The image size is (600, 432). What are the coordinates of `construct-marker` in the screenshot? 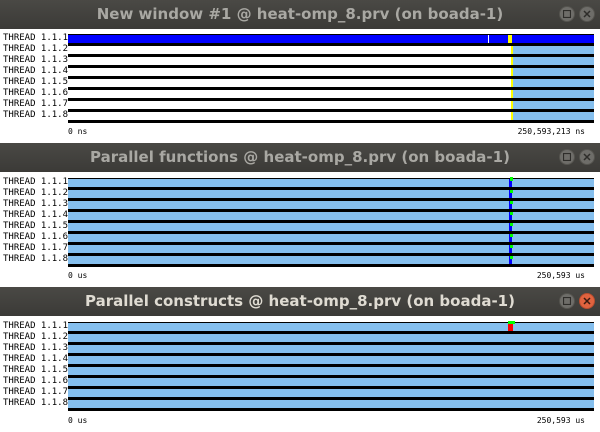 It's located at (510, 327).